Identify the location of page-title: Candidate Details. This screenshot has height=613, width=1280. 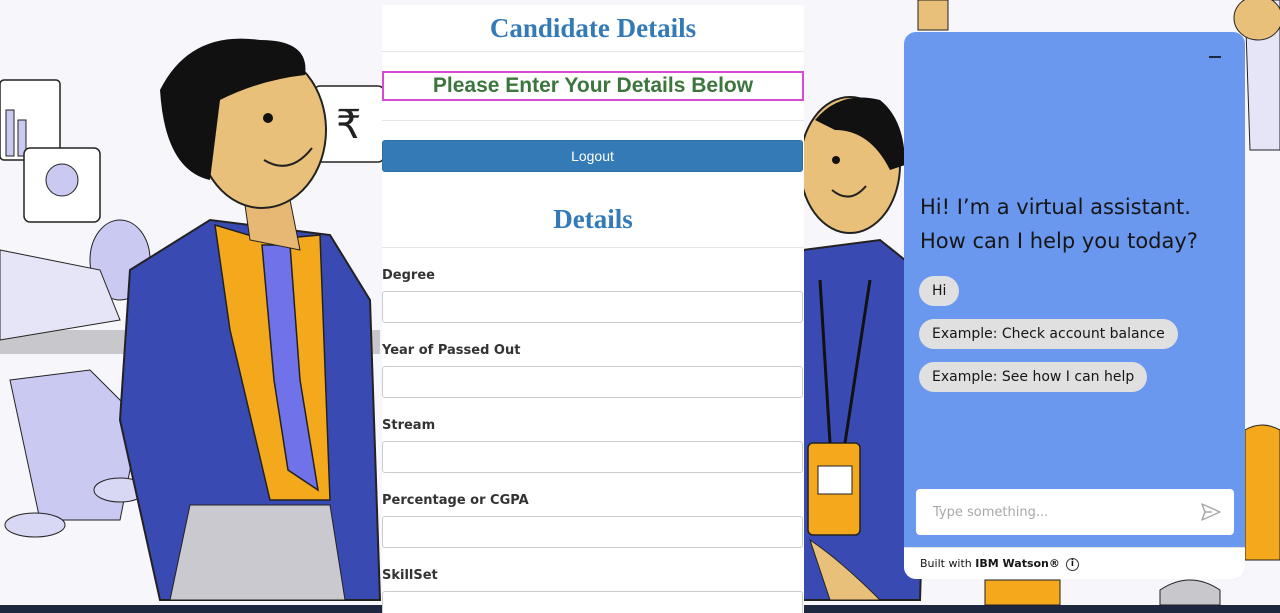
(593, 28).